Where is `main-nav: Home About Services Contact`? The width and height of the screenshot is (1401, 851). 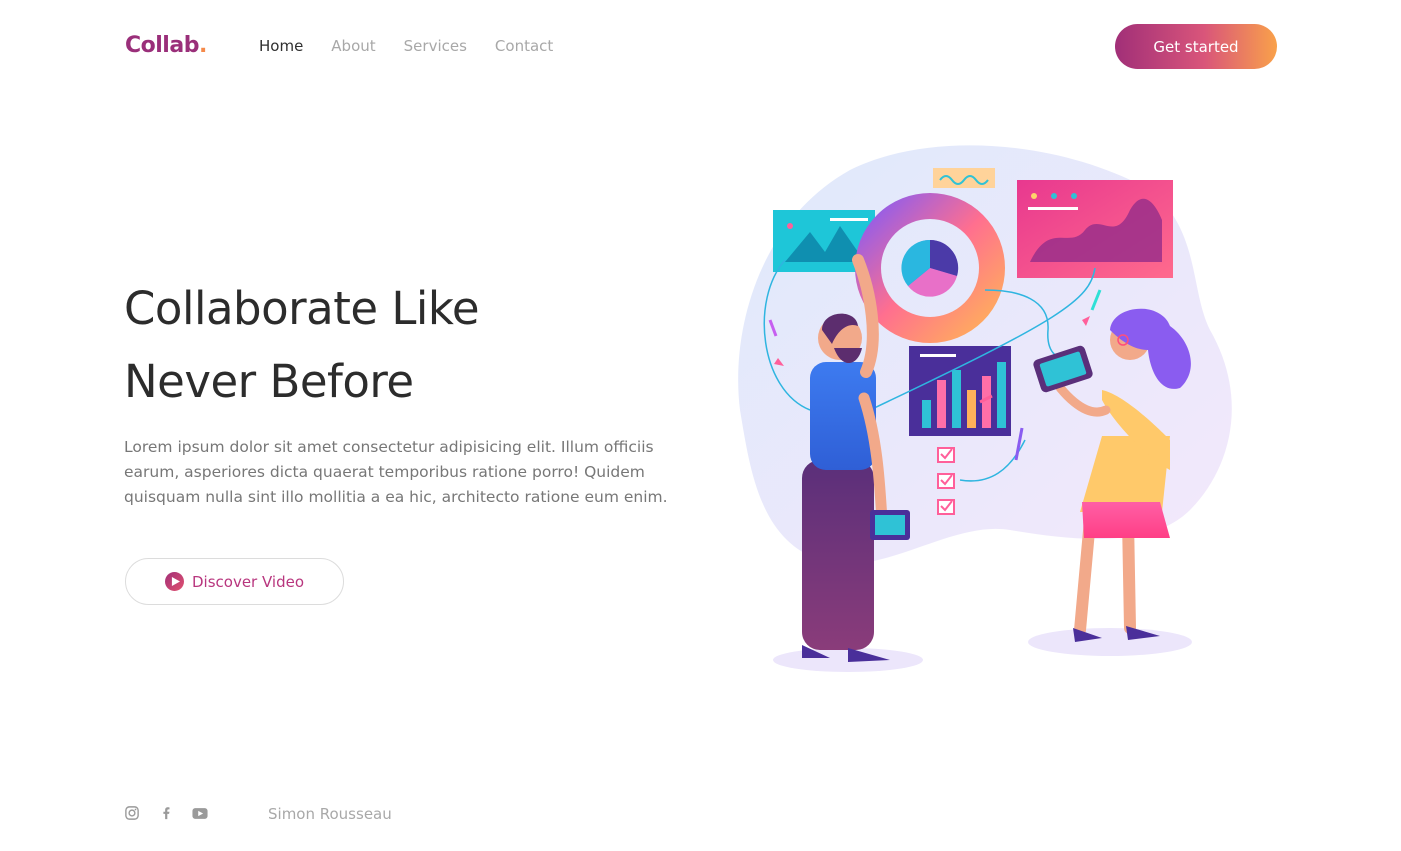 main-nav: Home About Services Contact is located at coordinates (406, 46).